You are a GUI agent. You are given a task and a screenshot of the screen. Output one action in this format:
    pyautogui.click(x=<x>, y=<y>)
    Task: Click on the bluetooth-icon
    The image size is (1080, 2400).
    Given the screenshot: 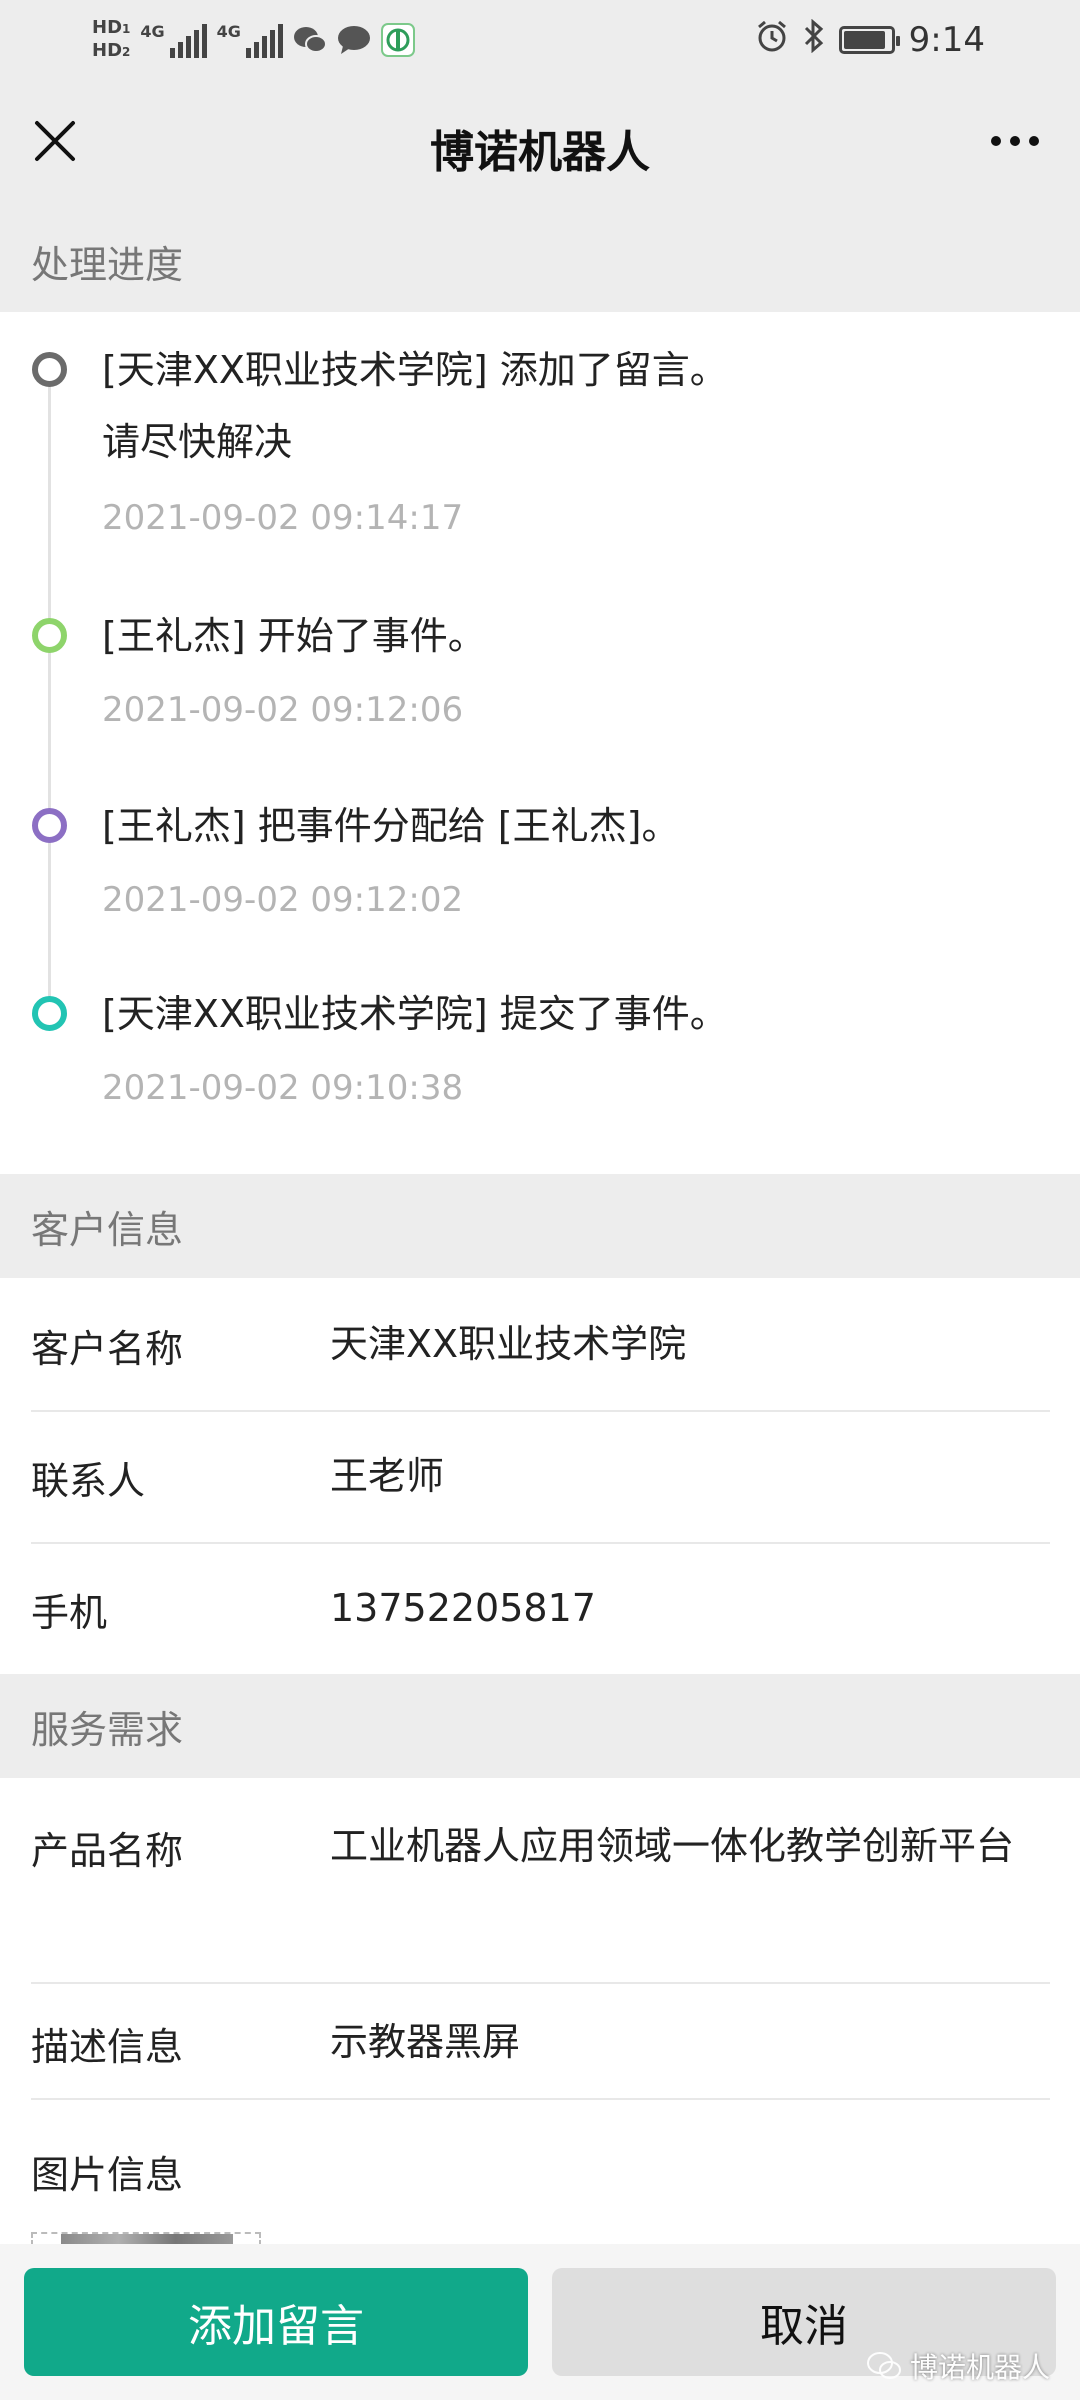 What is the action you would take?
    pyautogui.click(x=814, y=40)
    